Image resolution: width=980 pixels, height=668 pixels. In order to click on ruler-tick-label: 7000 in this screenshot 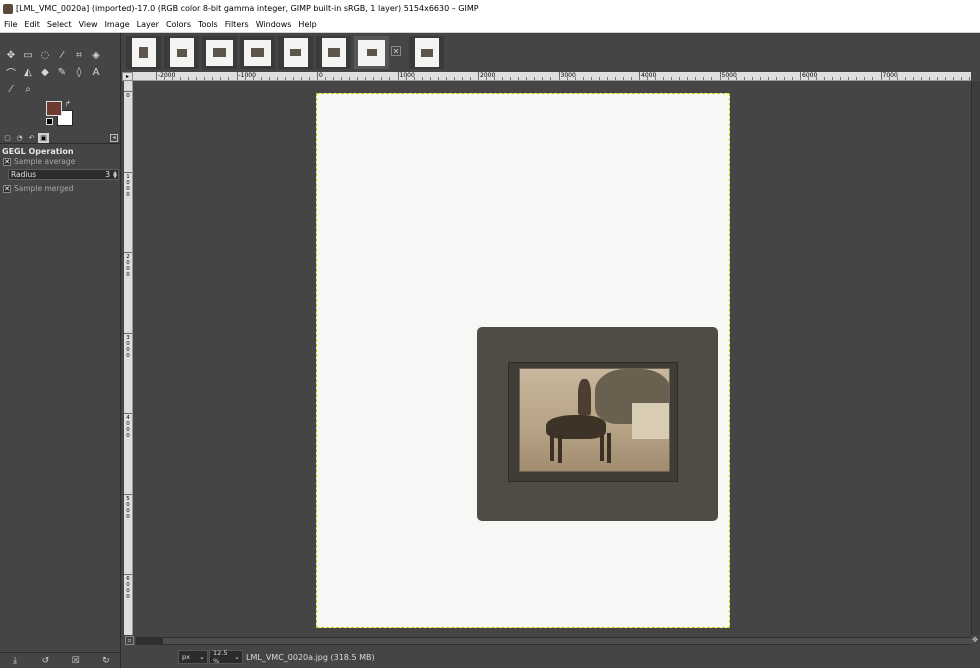, I will do `click(890, 75)`.